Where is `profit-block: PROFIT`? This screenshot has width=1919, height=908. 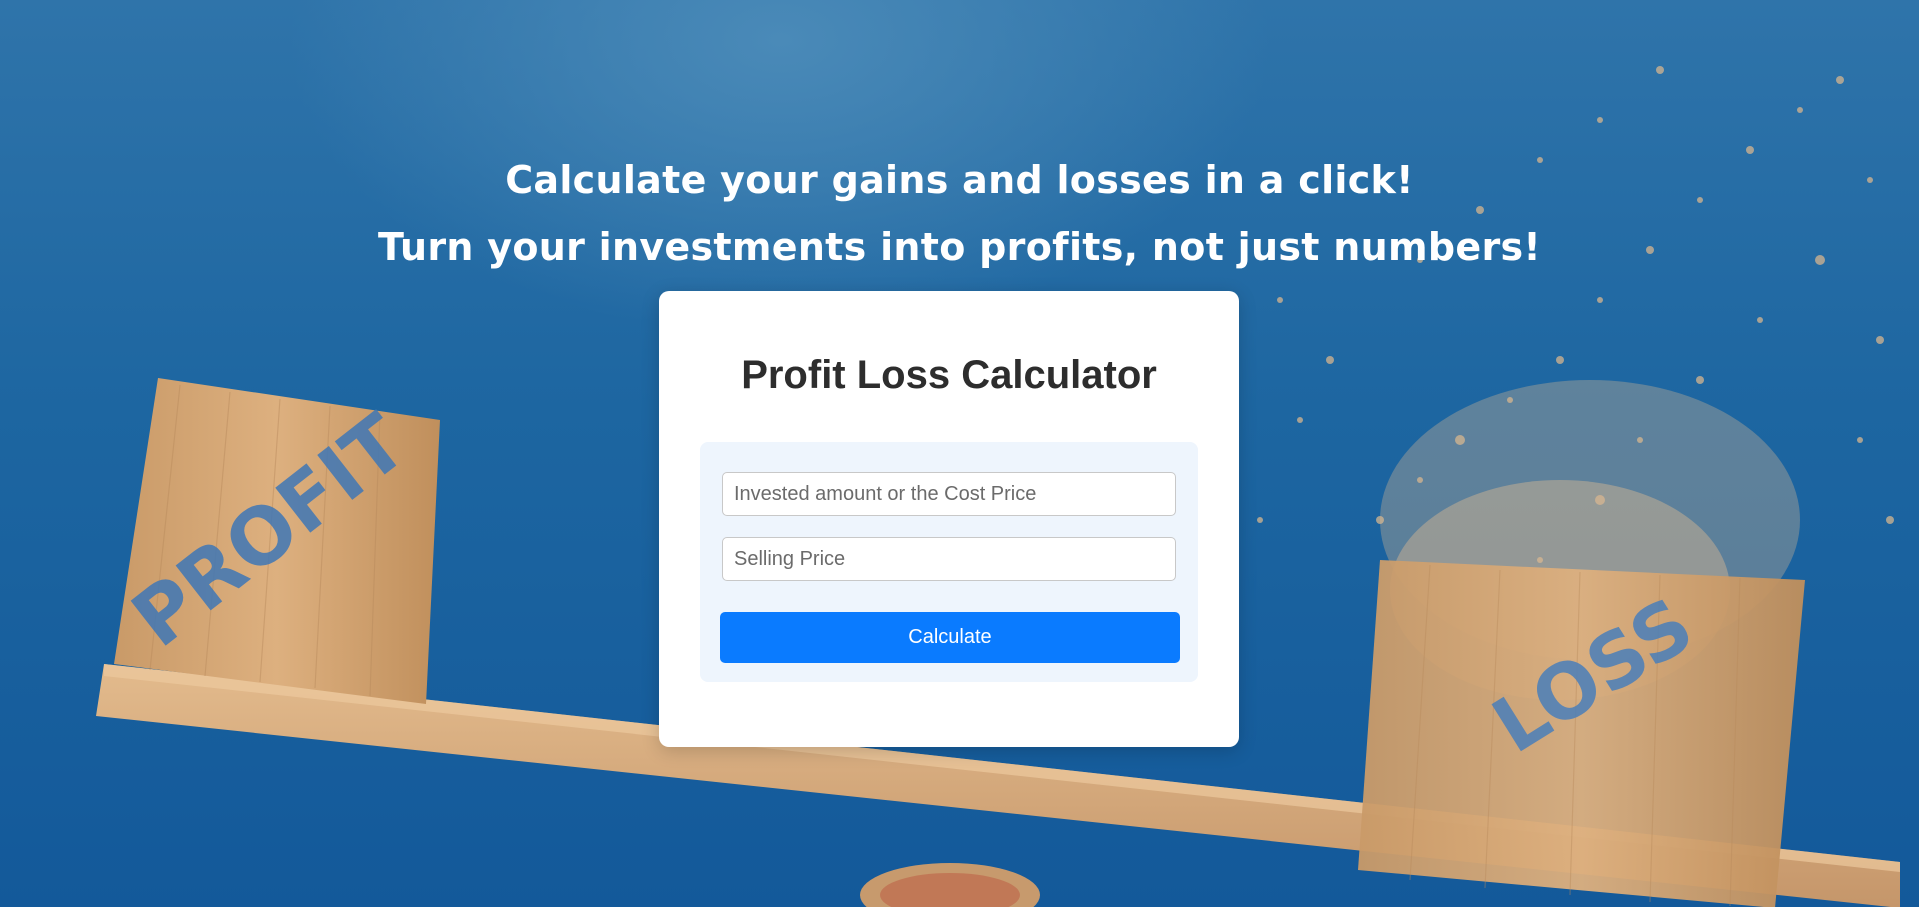 profit-block: PROFIT is located at coordinates (277, 541).